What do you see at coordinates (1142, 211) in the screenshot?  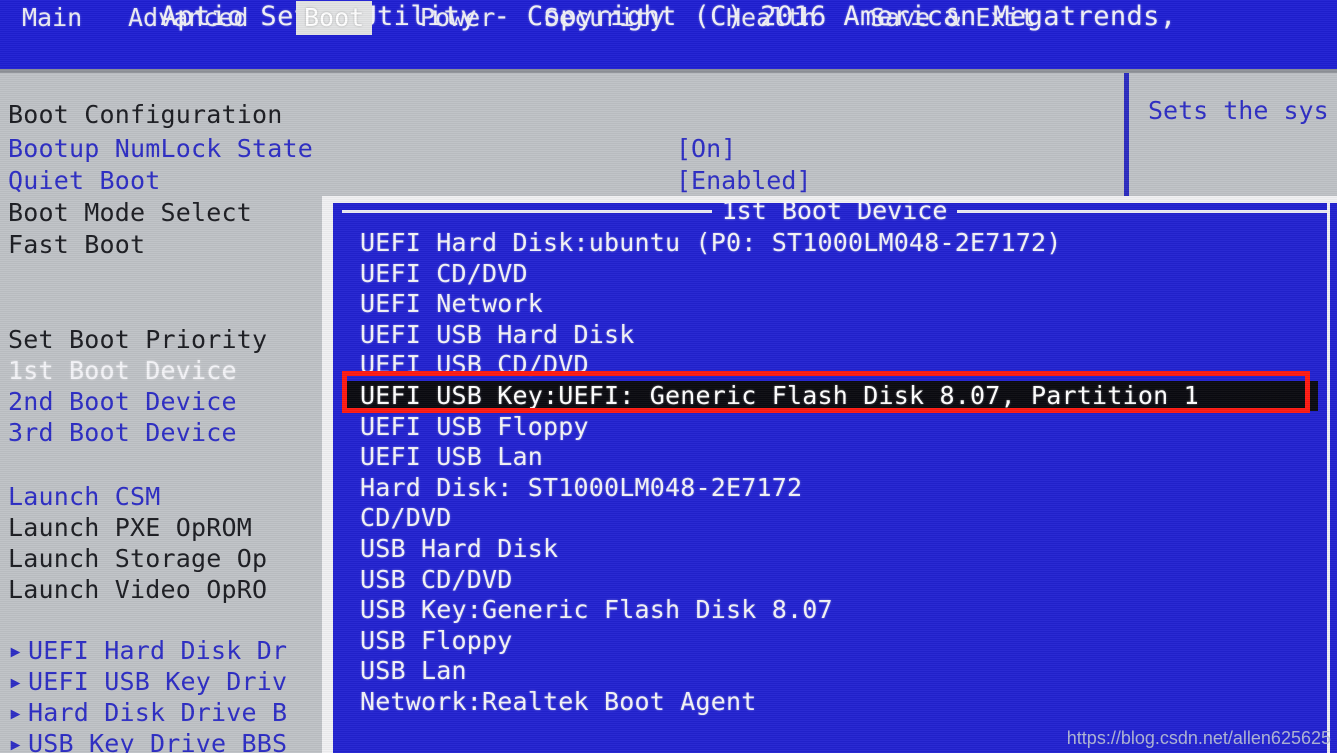 I see `popup-title-rule-right` at bounding box center [1142, 211].